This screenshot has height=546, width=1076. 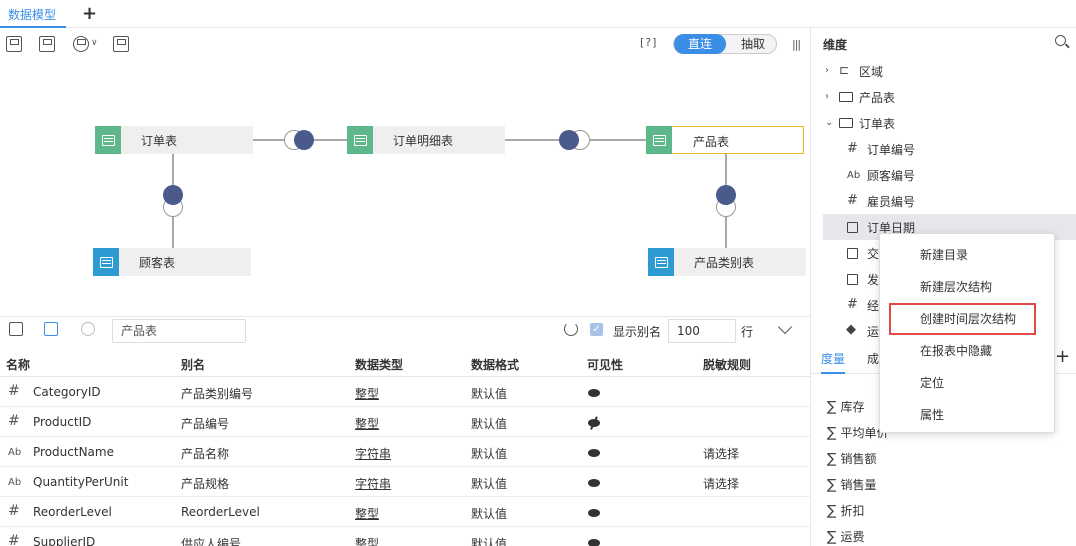 I want to click on tree-item-order-id: # 订单编号, so click(x=943, y=149).